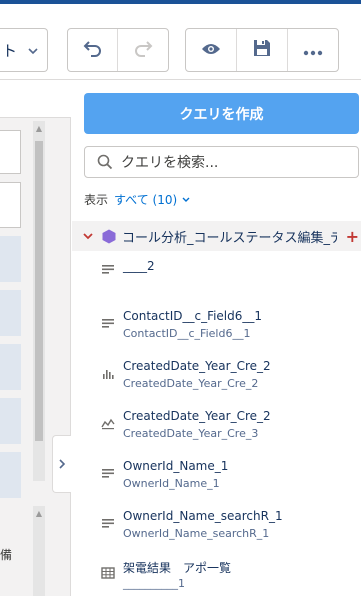 This screenshot has height=596, width=361. What do you see at coordinates (229, 238) in the screenshot?
I see `query-group-title: コール分析_コールステータス編集_デモ` at bounding box center [229, 238].